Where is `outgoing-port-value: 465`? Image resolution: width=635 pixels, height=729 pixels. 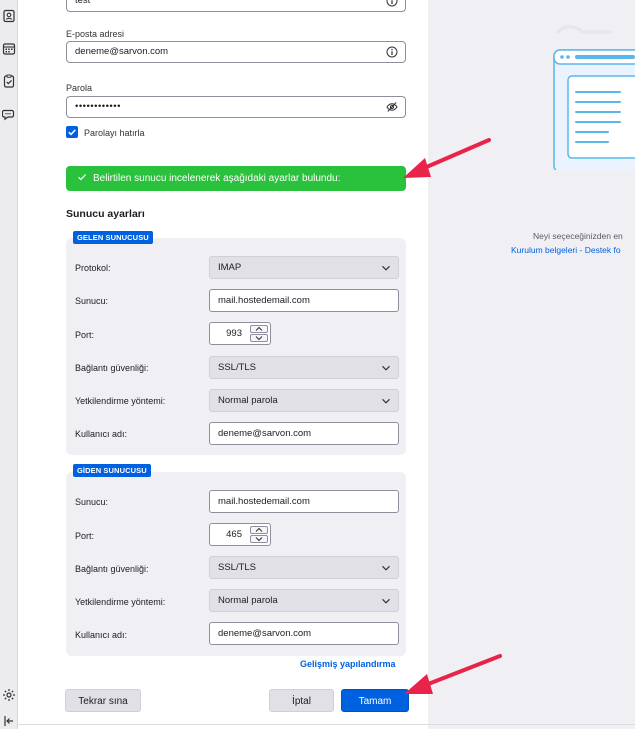
outgoing-port-value: 465 is located at coordinates (234, 534).